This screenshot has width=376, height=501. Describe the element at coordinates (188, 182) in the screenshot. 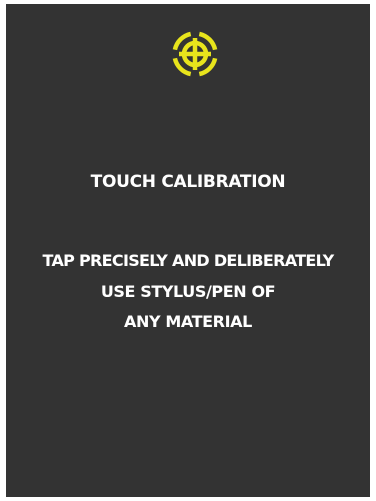

I see `calibration-title: TOUCH CALIBRATION` at that location.